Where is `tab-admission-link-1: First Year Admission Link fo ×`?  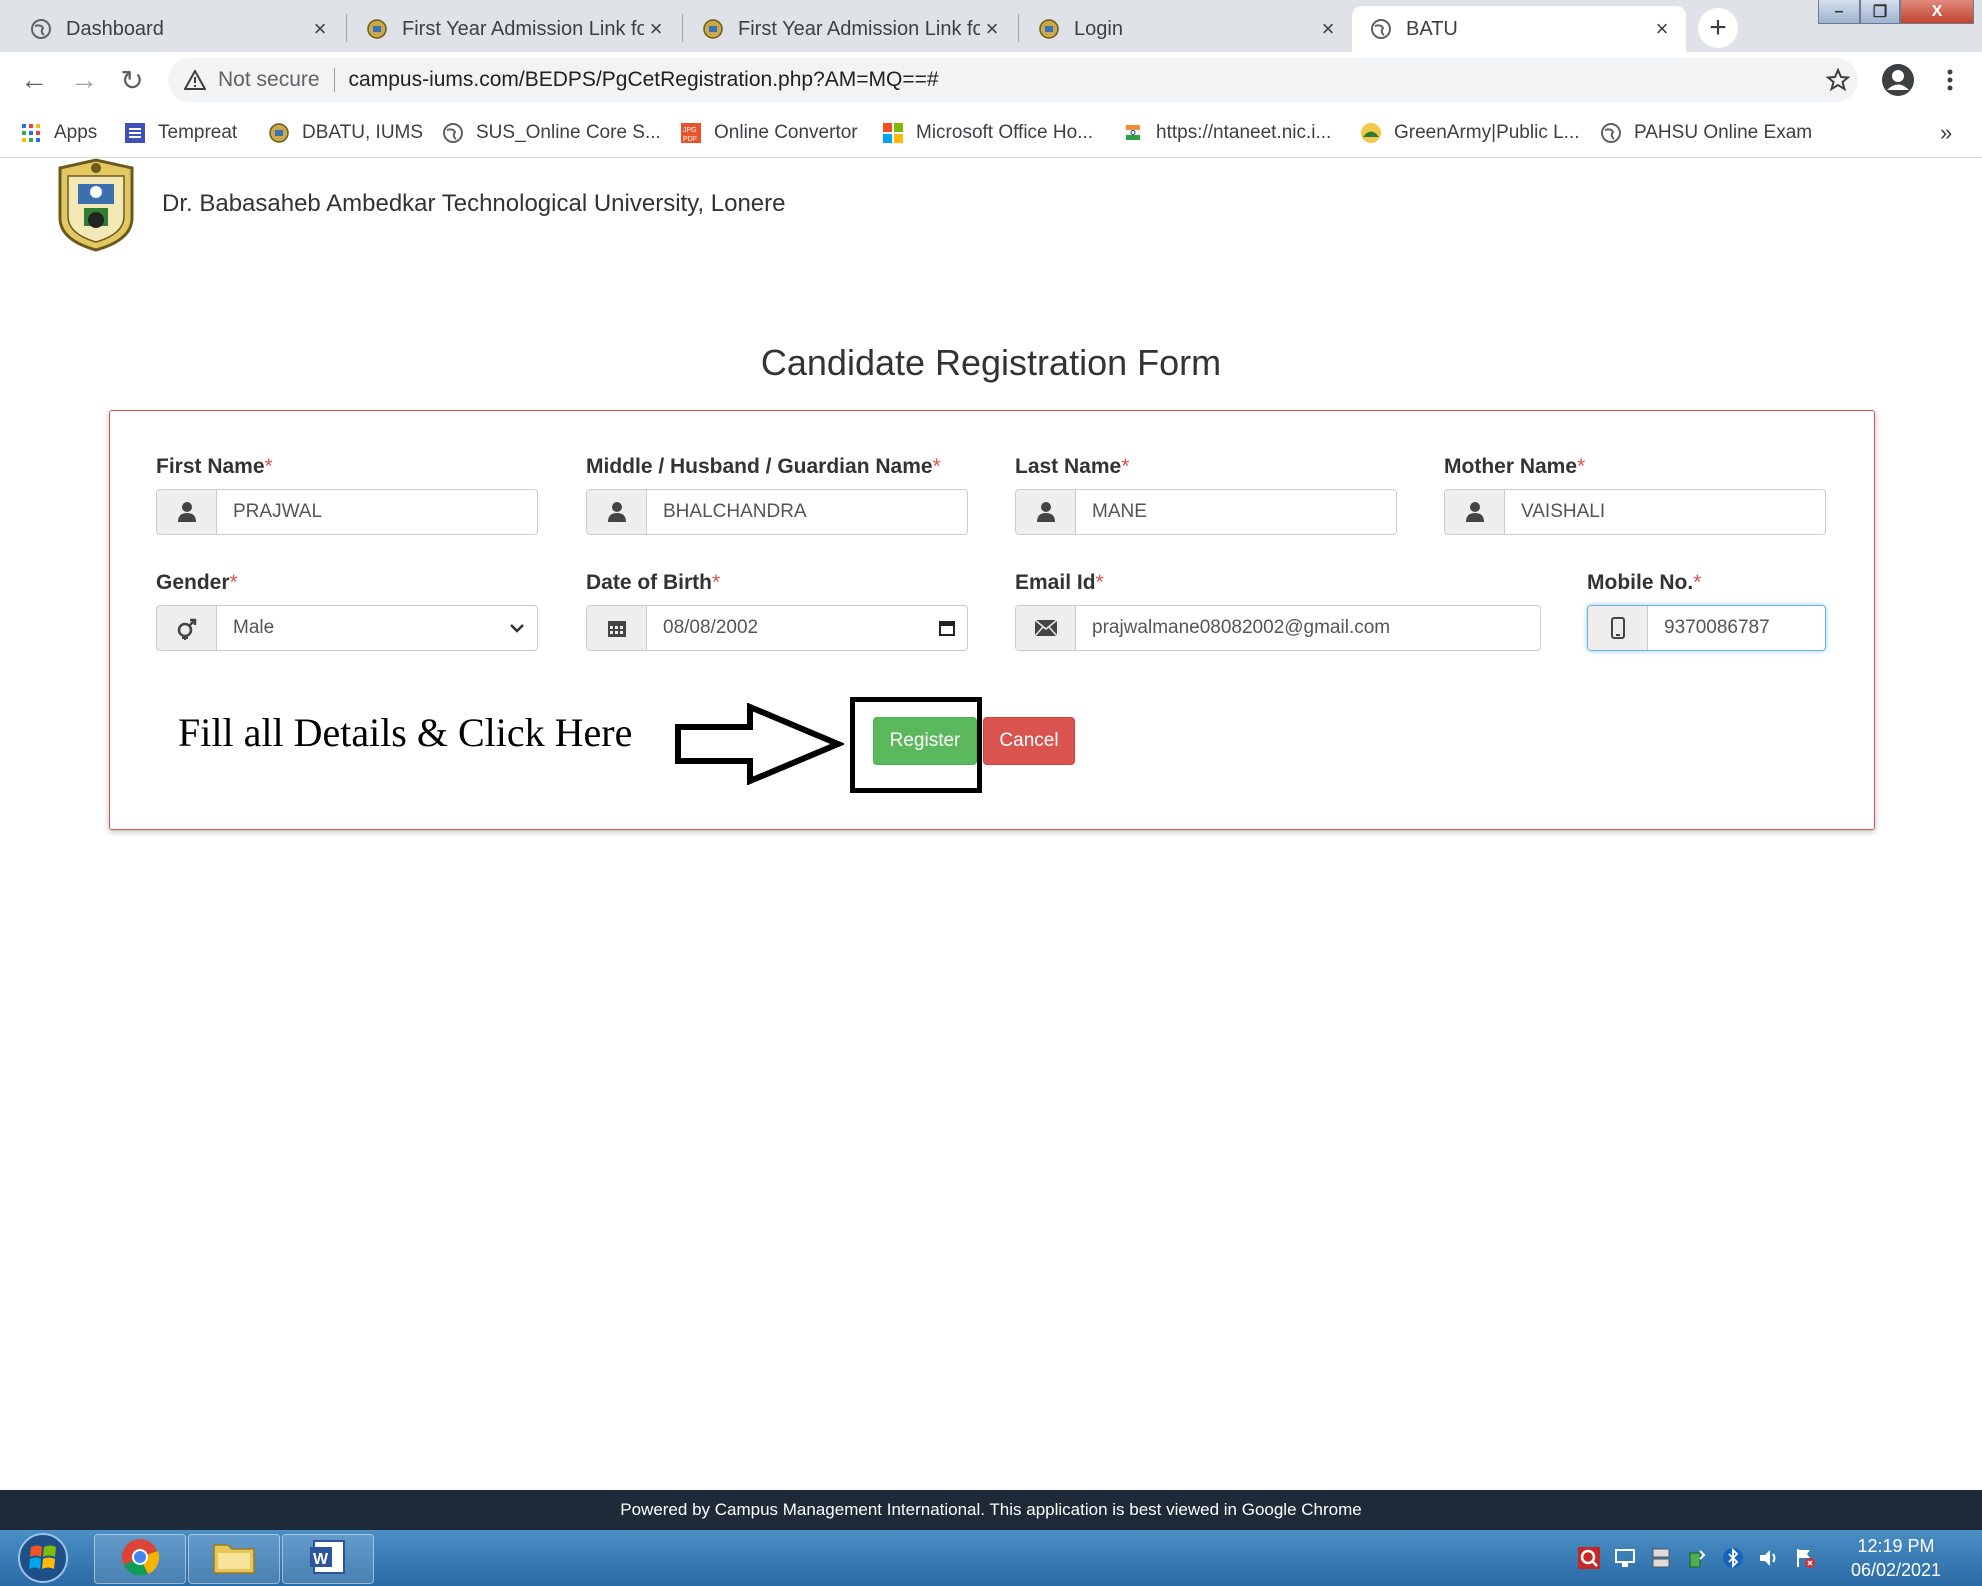 tab-admission-link-1: First Year Admission Link fo × is located at coordinates (514, 29).